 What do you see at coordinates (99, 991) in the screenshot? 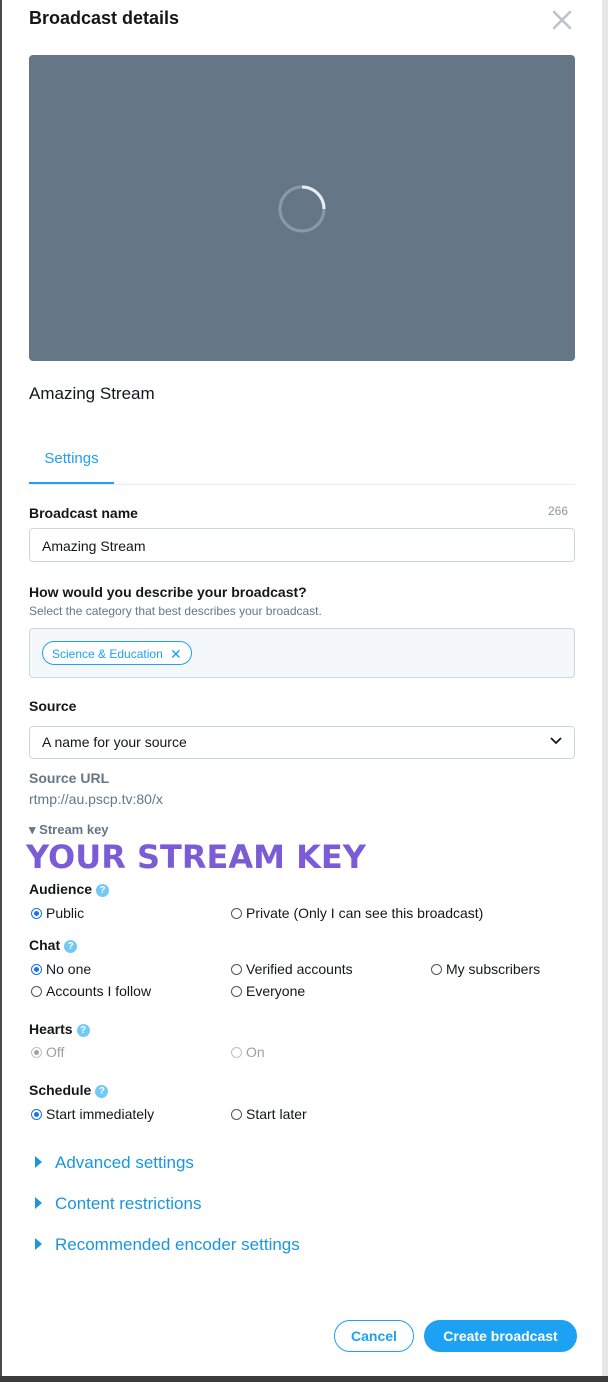
I see `chat-option-label: Accounts I follow` at bounding box center [99, 991].